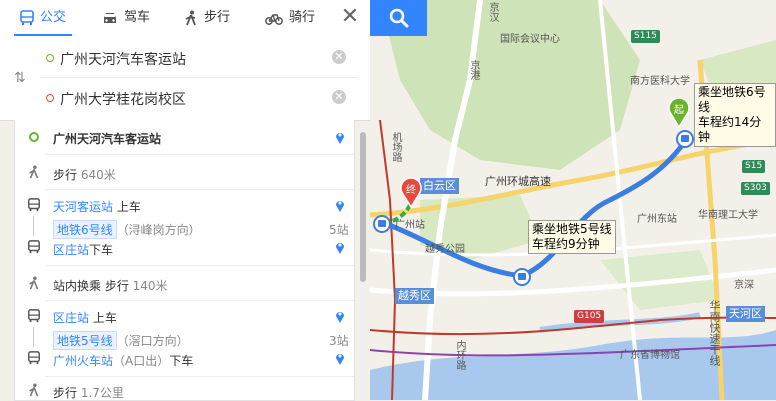 The image size is (776, 401). I want to click on alight-2-text: 广州火车站（A口出）下车, so click(123, 360).